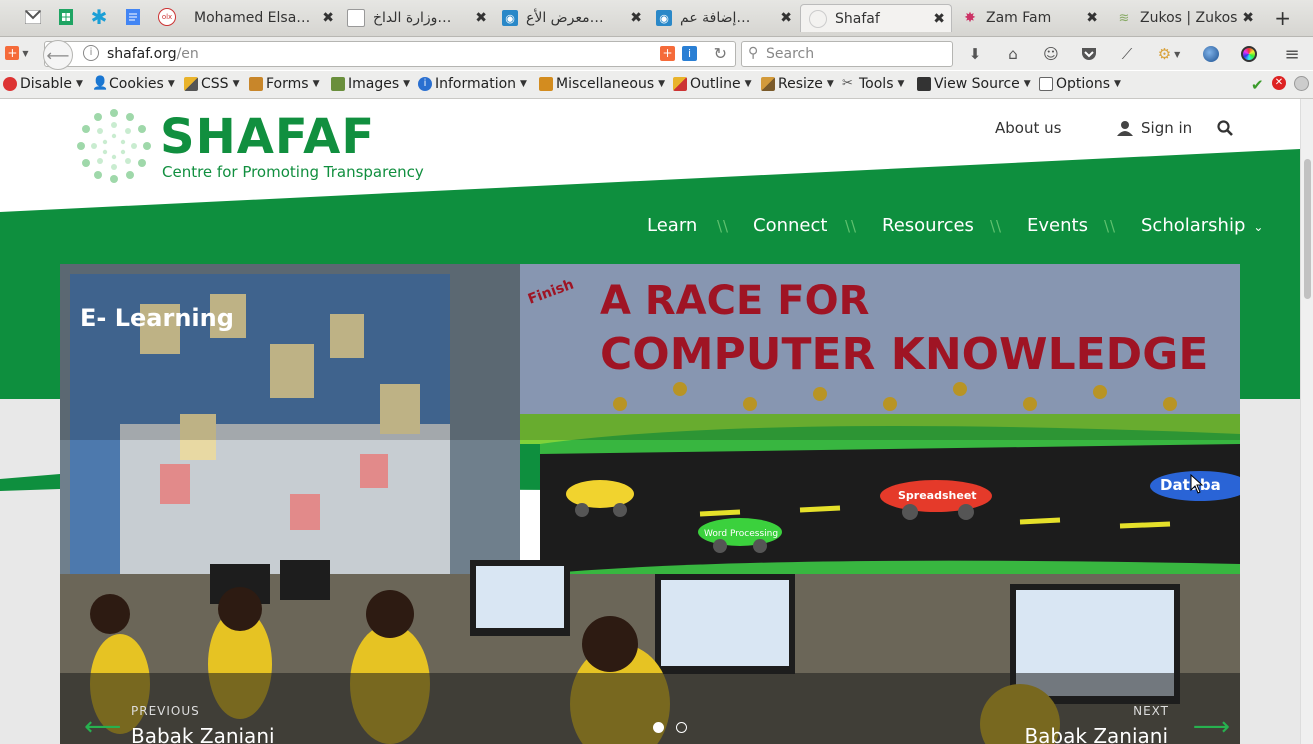  Describe the element at coordinates (99, 17) in the screenshot. I see `asterisk-pinned-tab: ✱` at that location.